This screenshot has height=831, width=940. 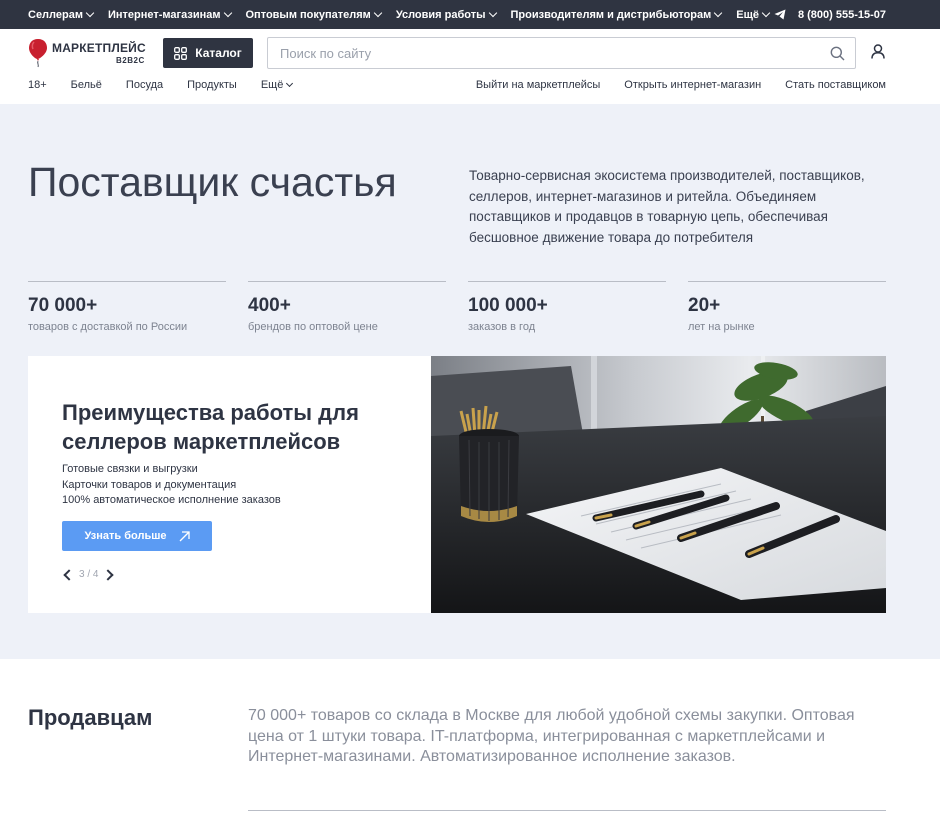 I want to click on slide-counter: 3 / 4, so click(x=89, y=574).